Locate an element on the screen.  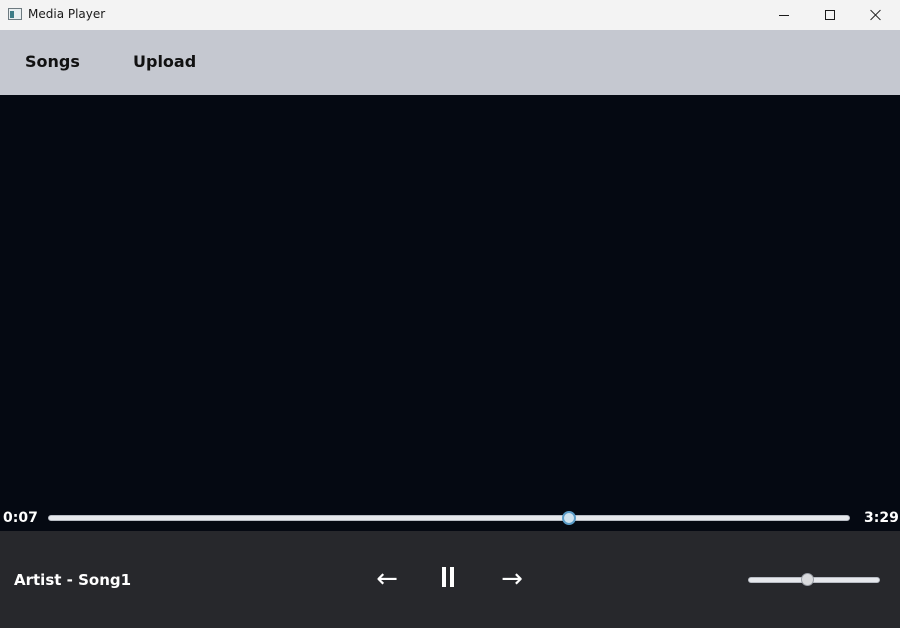
pause-button is located at coordinates (448, 579).